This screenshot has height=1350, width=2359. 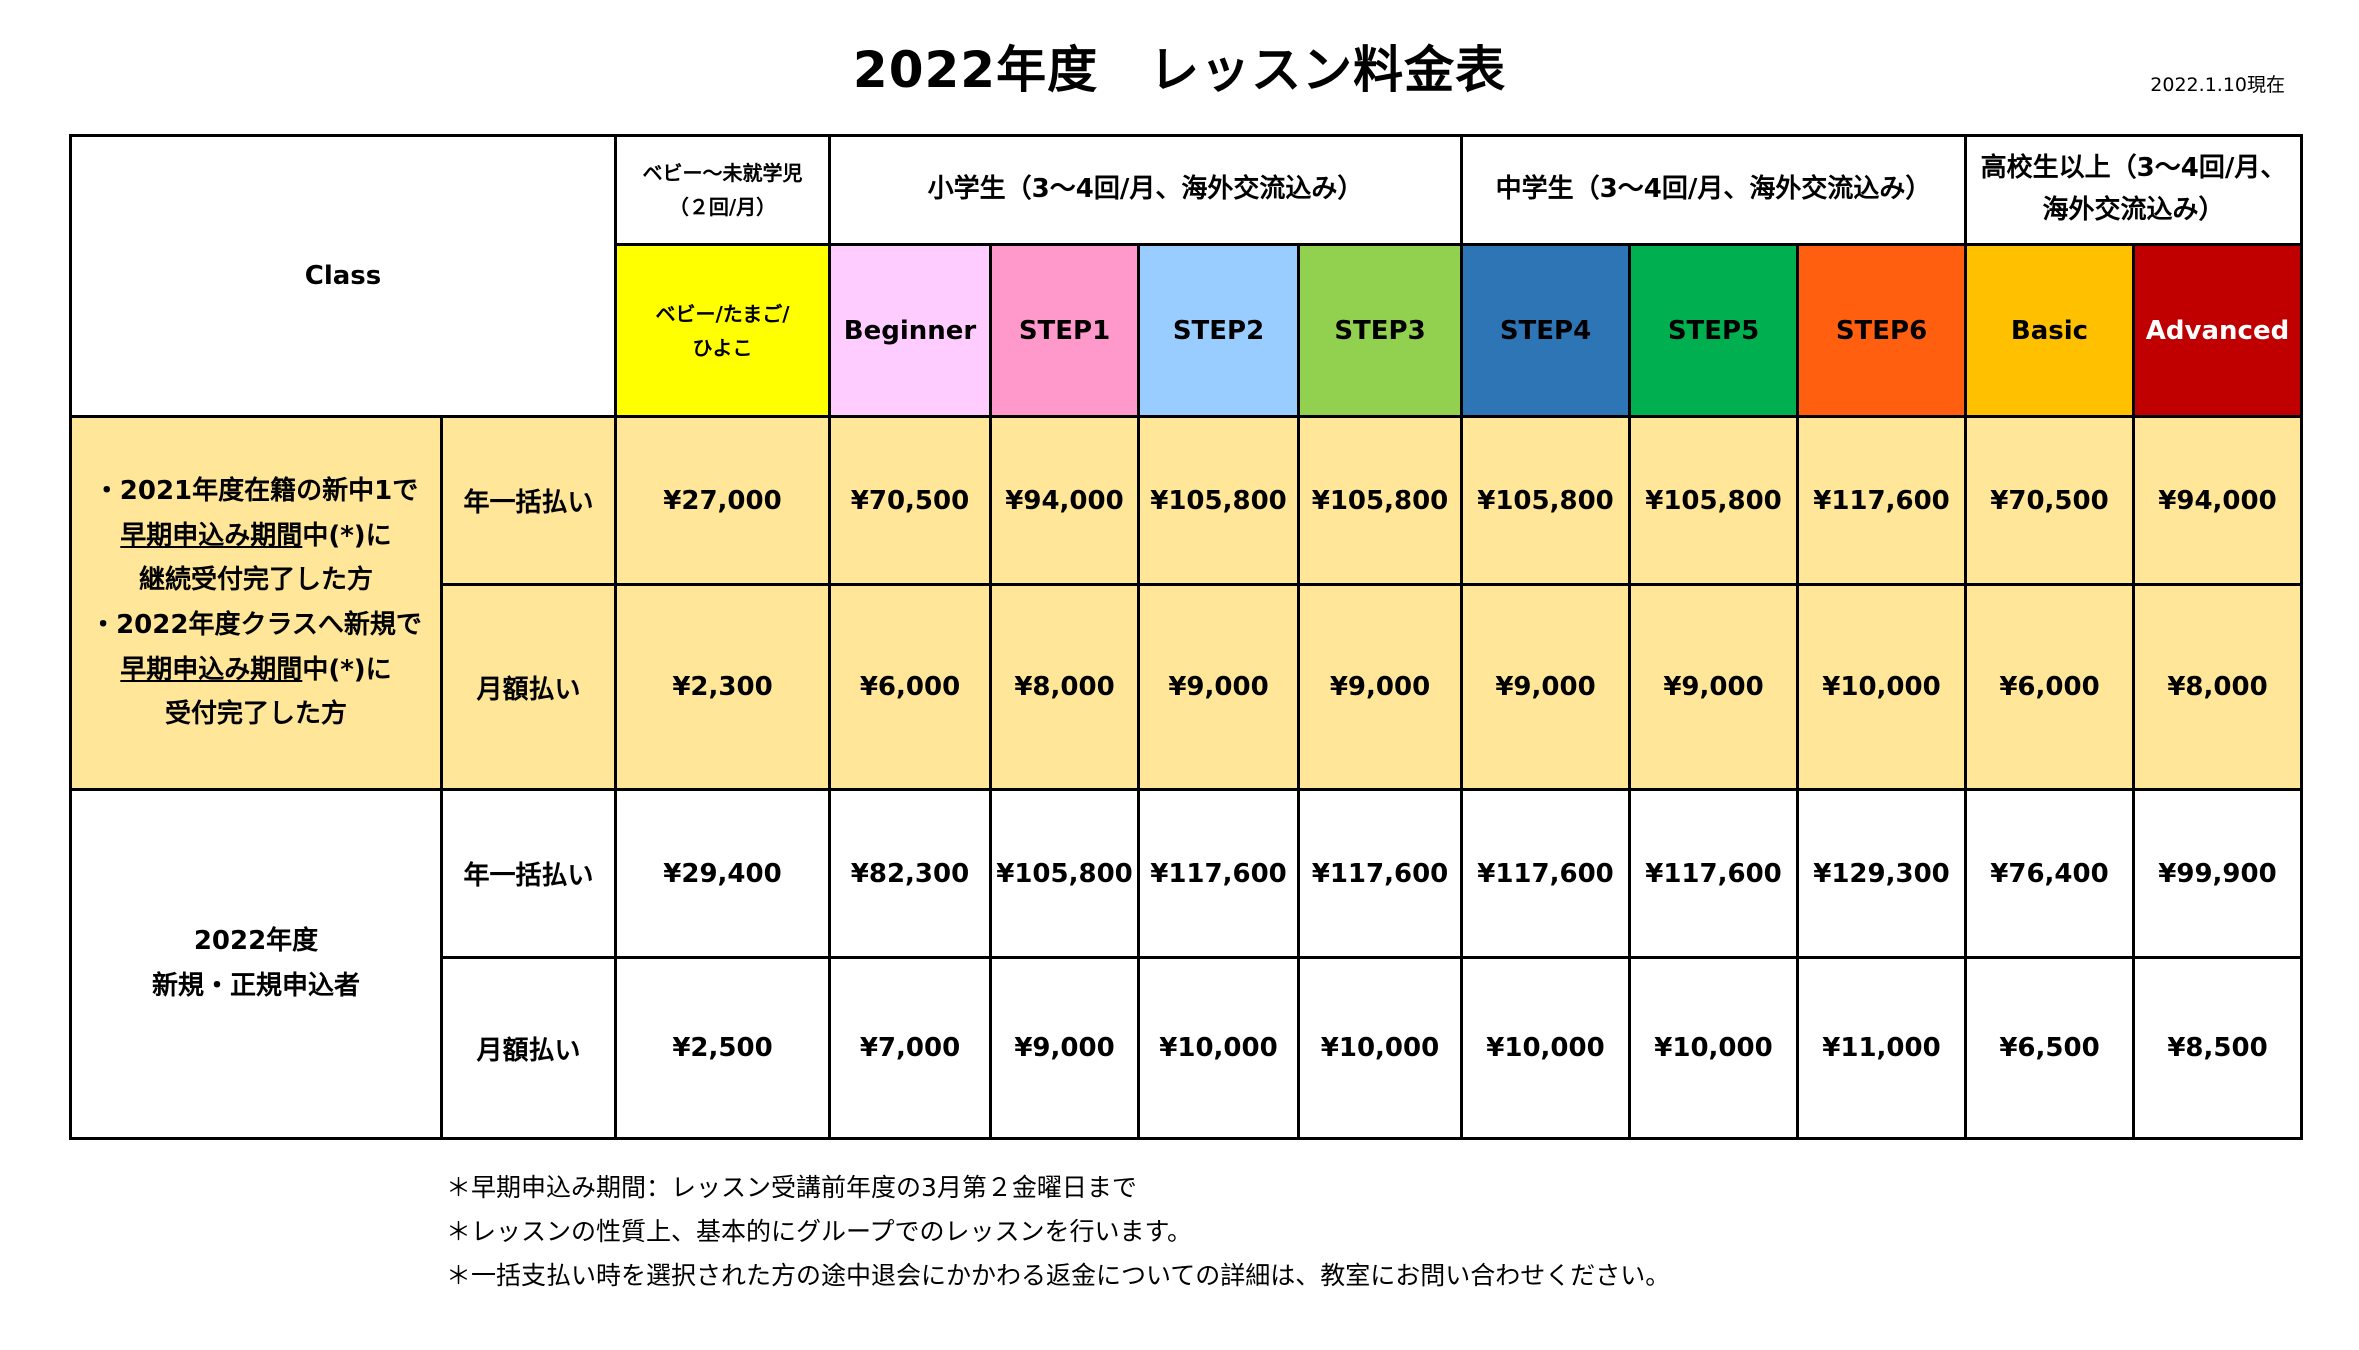 What do you see at coordinates (722, 207) in the screenshot?
I see `group-header-baby-line2: （２回/月）` at bounding box center [722, 207].